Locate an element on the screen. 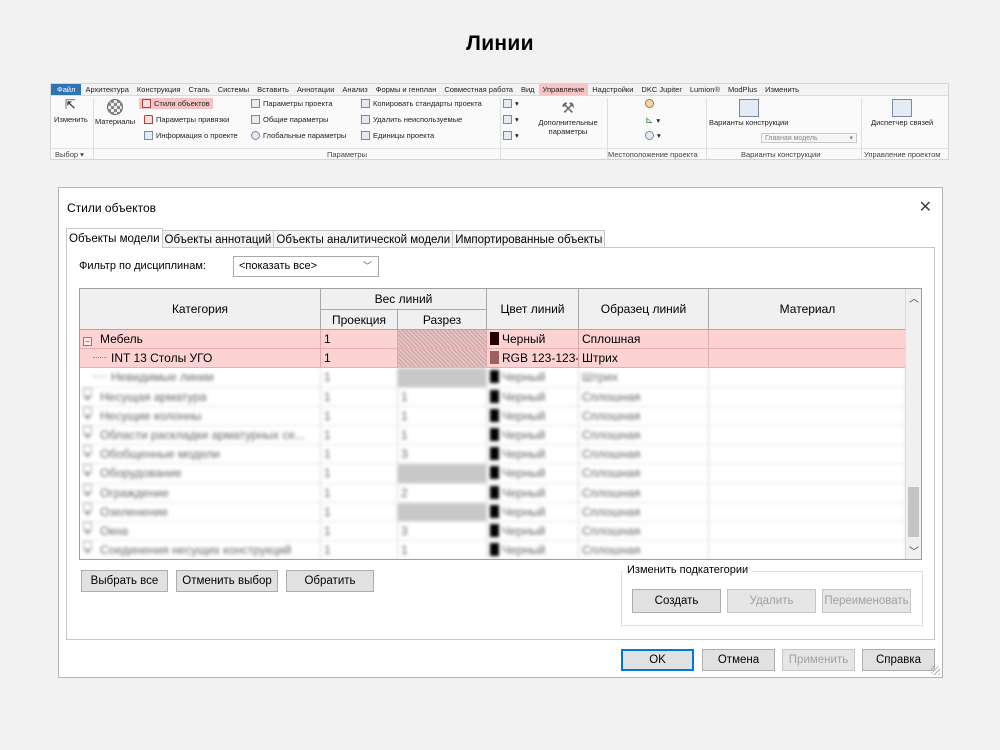 This screenshot has height=750, width=1000. design-options-button: Варианты конструкции is located at coordinates (748, 113).